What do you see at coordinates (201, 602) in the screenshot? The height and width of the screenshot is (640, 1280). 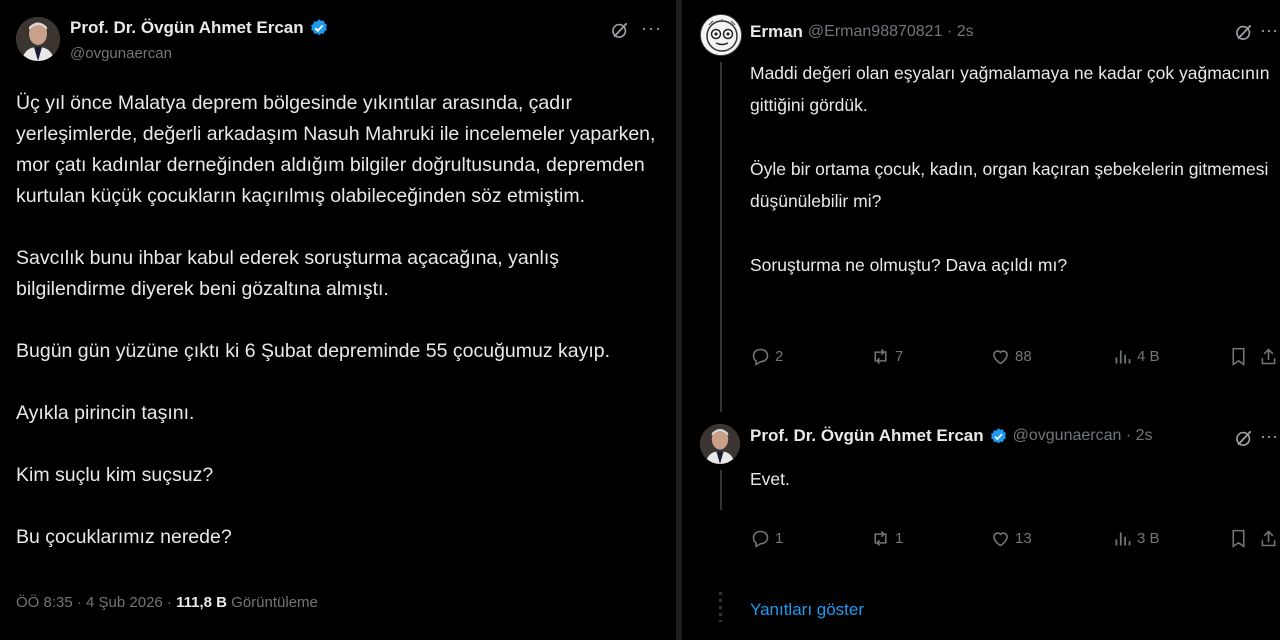 I see `views-count: 111,8 B` at bounding box center [201, 602].